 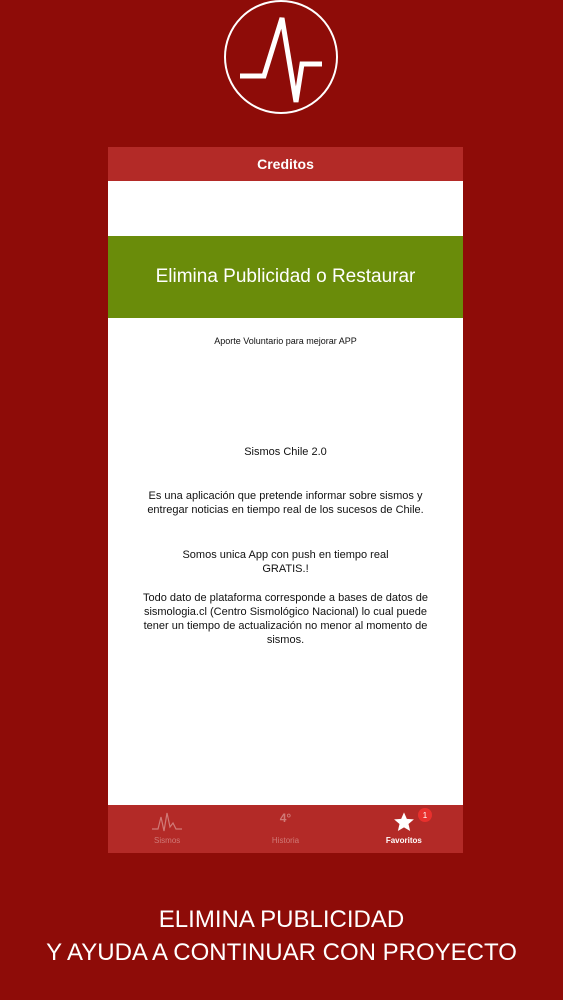 I want to click on tagline-line-2: Y AYUDA A CONTINUAR CON PROYECTO, so click(x=281, y=952).